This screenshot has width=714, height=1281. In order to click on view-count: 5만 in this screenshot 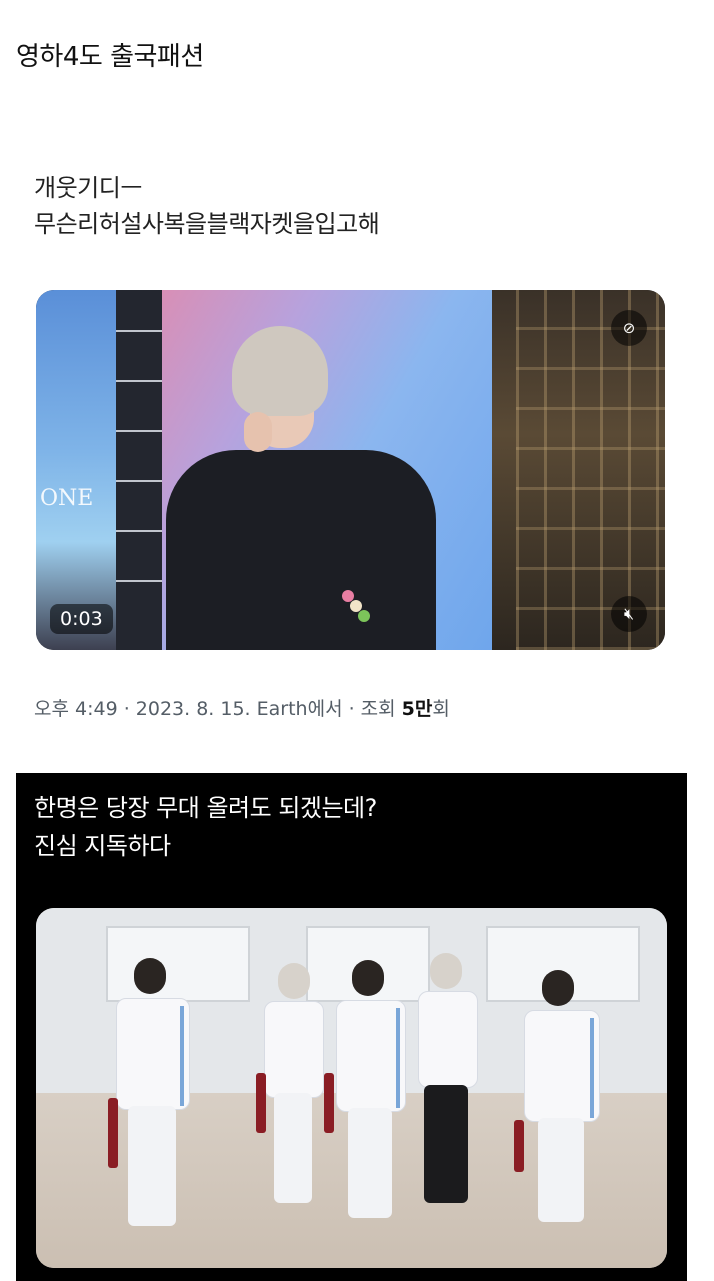, I will do `click(417, 709)`.